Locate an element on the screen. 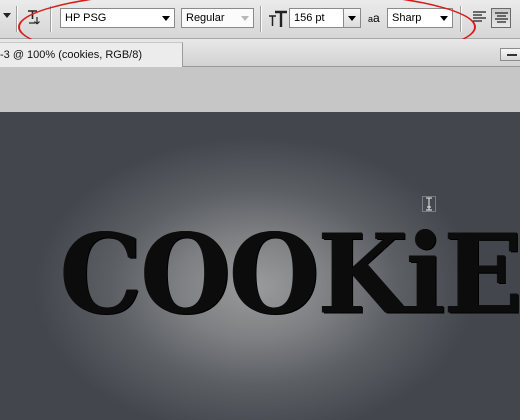  font-size-value: 156 pt is located at coordinates (309, 18).